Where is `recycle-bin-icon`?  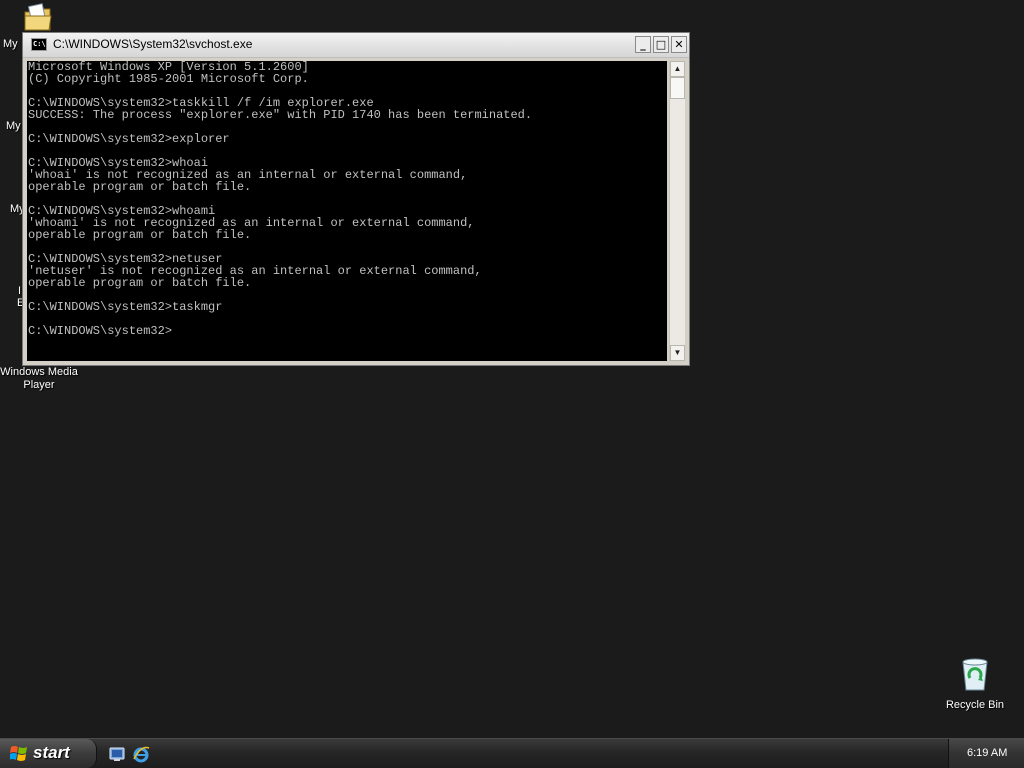 recycle-bin-icon is located at coordinates (975, 674).